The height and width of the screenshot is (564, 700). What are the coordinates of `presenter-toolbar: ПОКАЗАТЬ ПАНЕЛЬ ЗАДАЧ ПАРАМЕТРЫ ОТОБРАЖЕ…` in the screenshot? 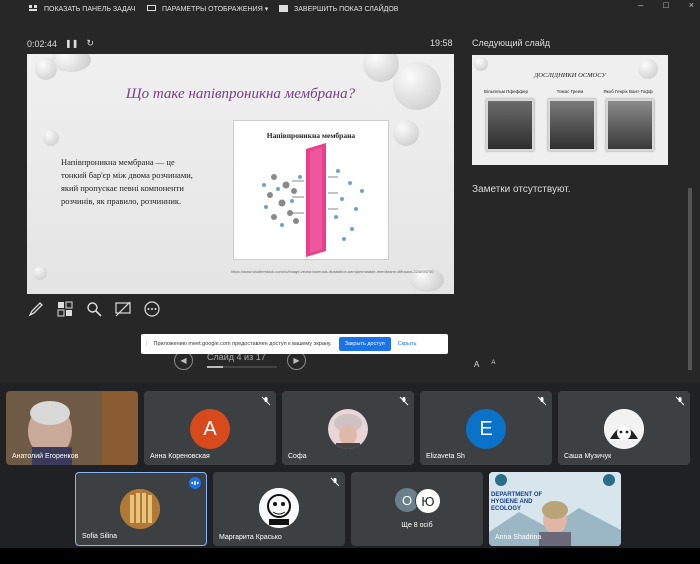 It's located at (350, 10).